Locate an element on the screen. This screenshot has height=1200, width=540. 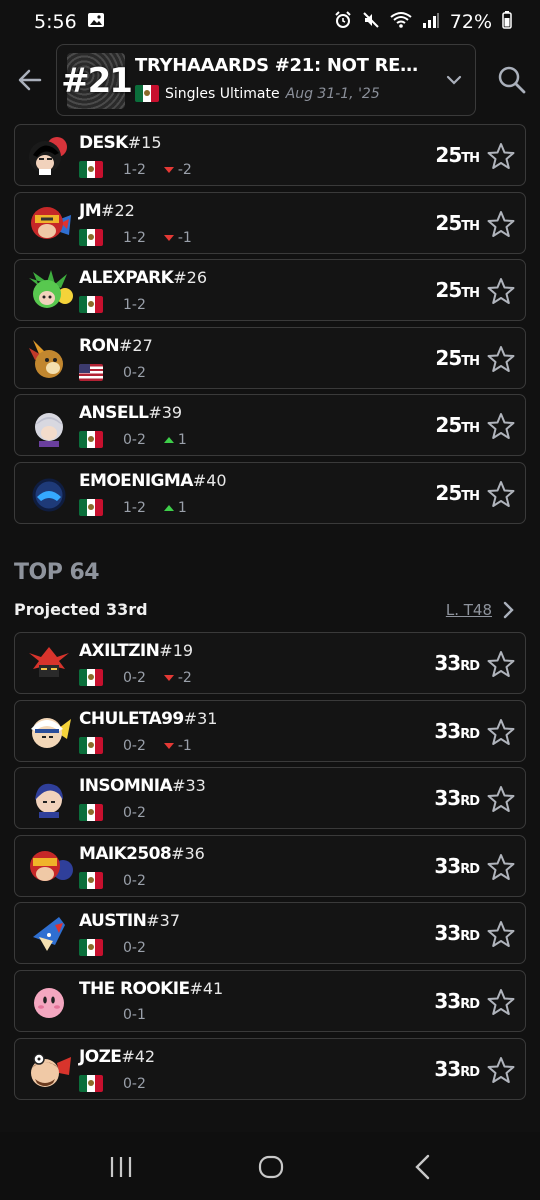
event-date: Aug 31-1, '25 is located at coordinates (332, 93).